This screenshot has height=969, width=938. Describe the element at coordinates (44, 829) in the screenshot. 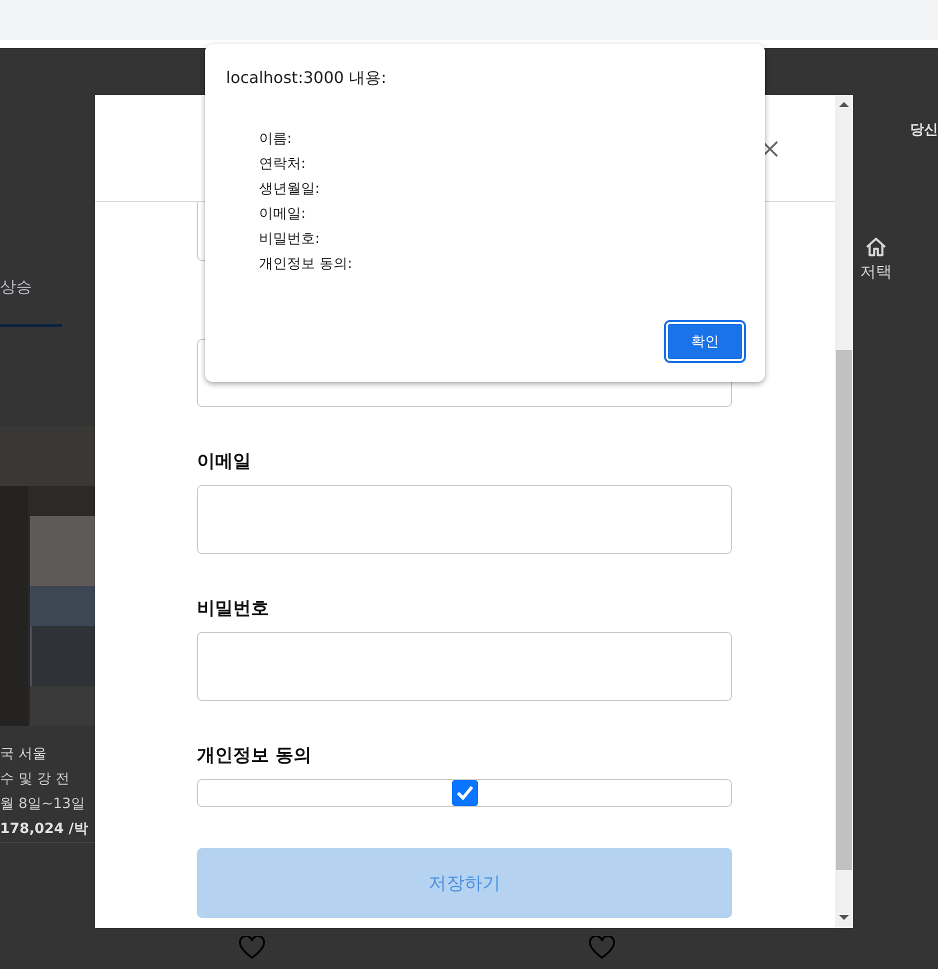

I see `listing-text: 178,024 /박` at that location.